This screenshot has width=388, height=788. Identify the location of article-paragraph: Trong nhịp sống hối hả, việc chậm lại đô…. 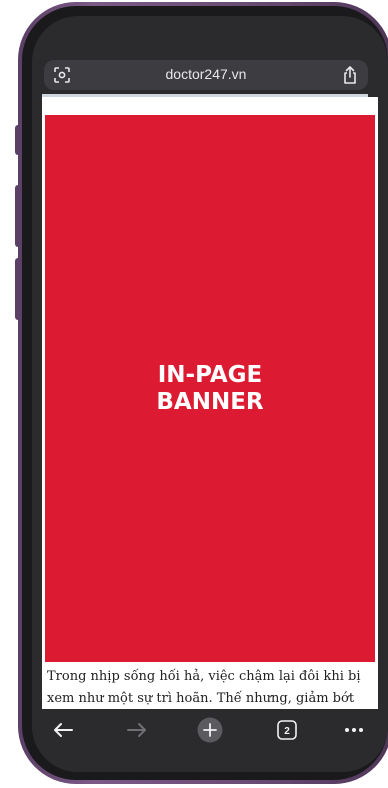
(204, 687).